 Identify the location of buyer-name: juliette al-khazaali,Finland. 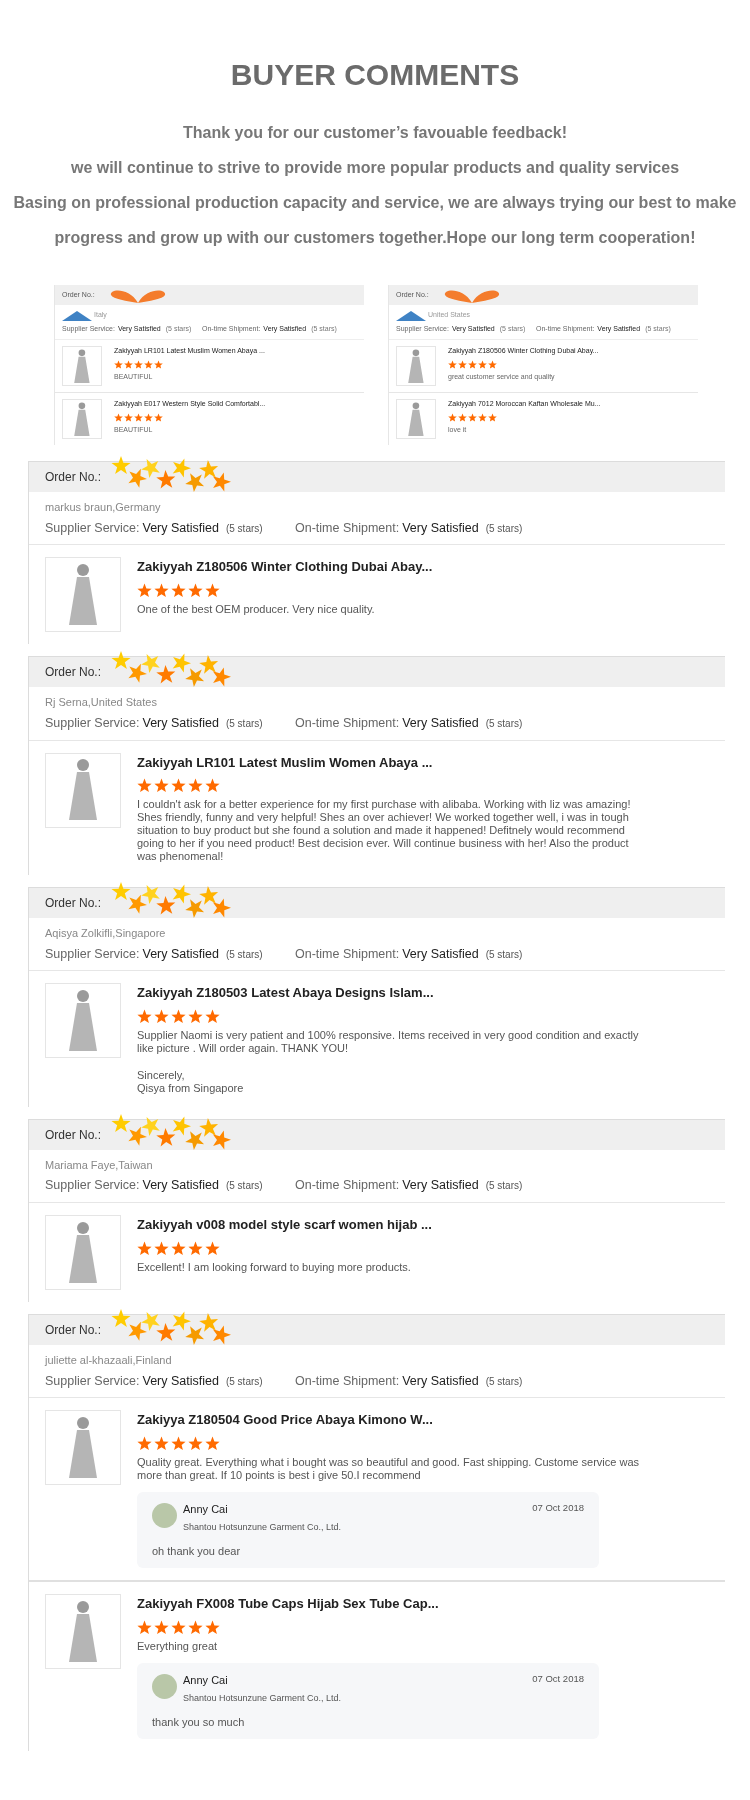
(108, 1360).